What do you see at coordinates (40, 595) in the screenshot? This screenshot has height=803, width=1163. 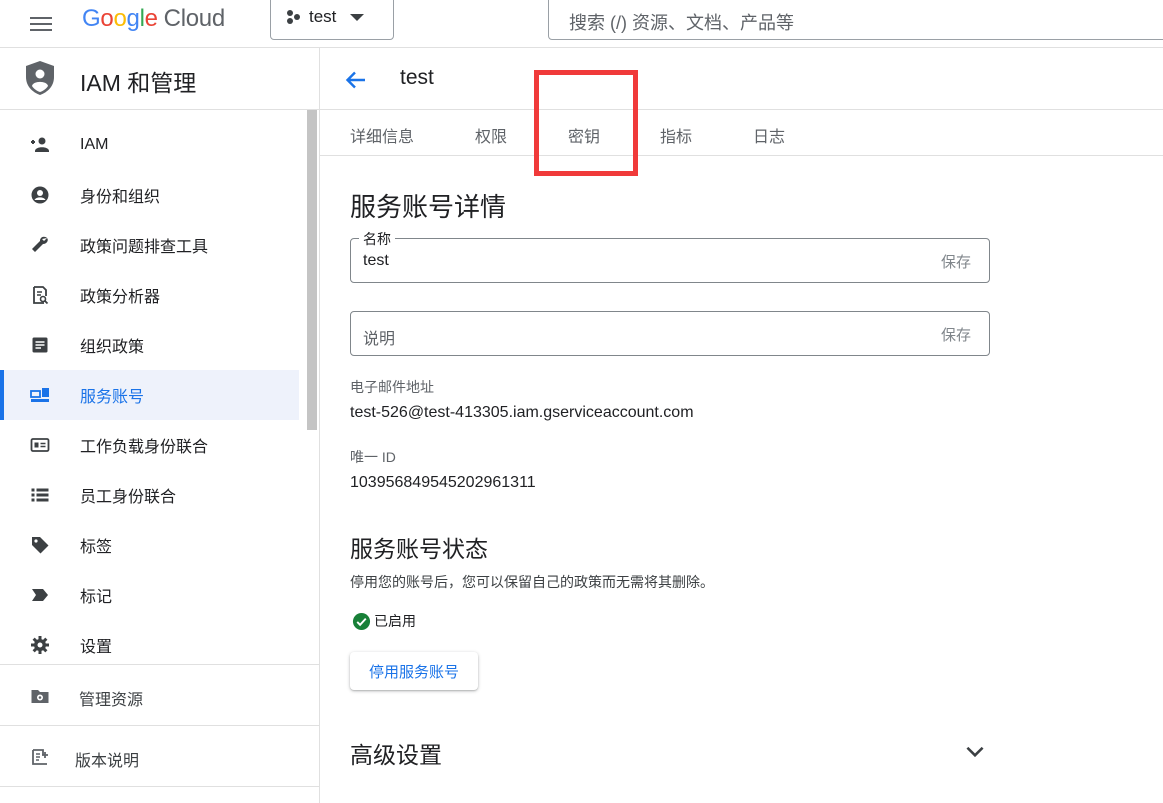 I see `label-icon` at bounding box center [40, 595].